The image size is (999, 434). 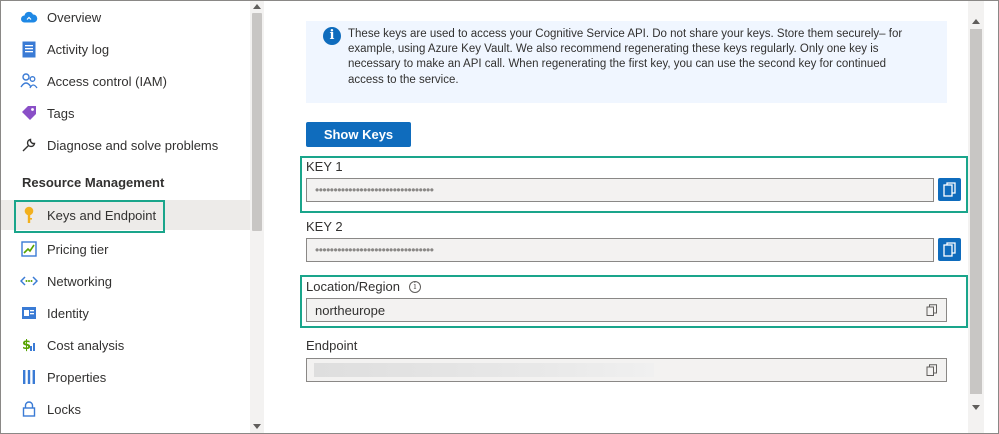 I want to click on endpoint-redacted-value, so click(x=484, y=370).